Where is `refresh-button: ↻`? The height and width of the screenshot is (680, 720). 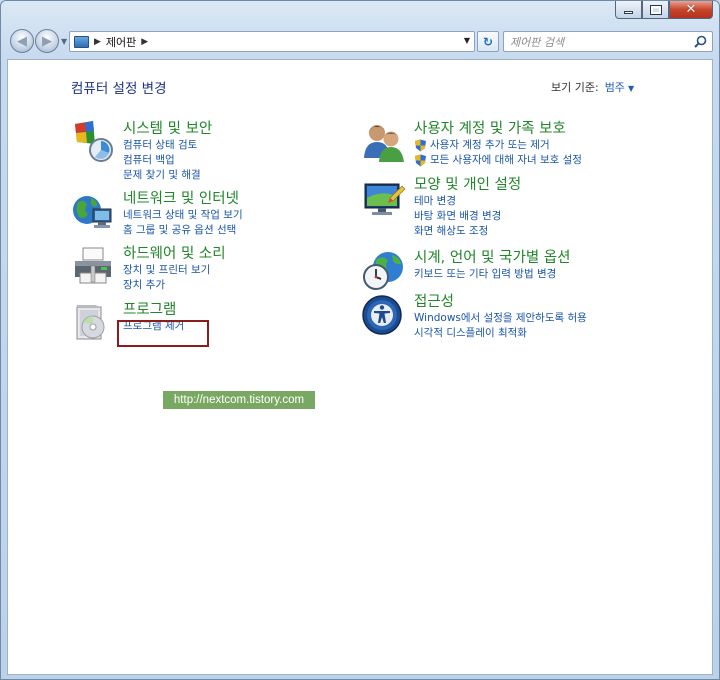 refresh-button: ↻ is located at coordinates (488, 41).